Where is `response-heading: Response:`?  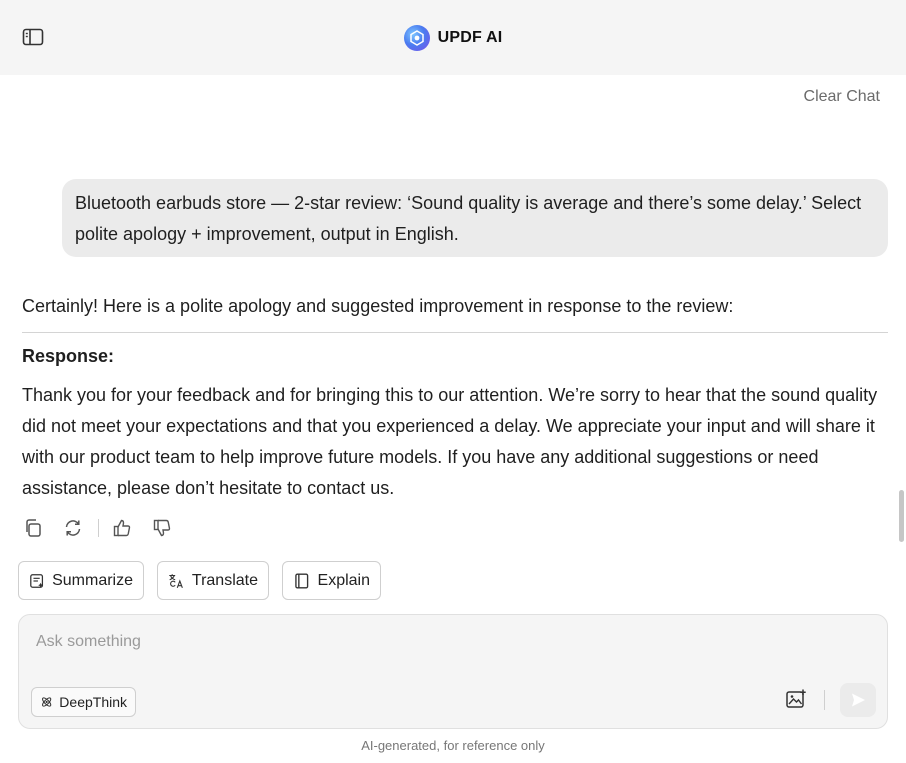 response-heading: Response: is located at coordinates (68, 356).